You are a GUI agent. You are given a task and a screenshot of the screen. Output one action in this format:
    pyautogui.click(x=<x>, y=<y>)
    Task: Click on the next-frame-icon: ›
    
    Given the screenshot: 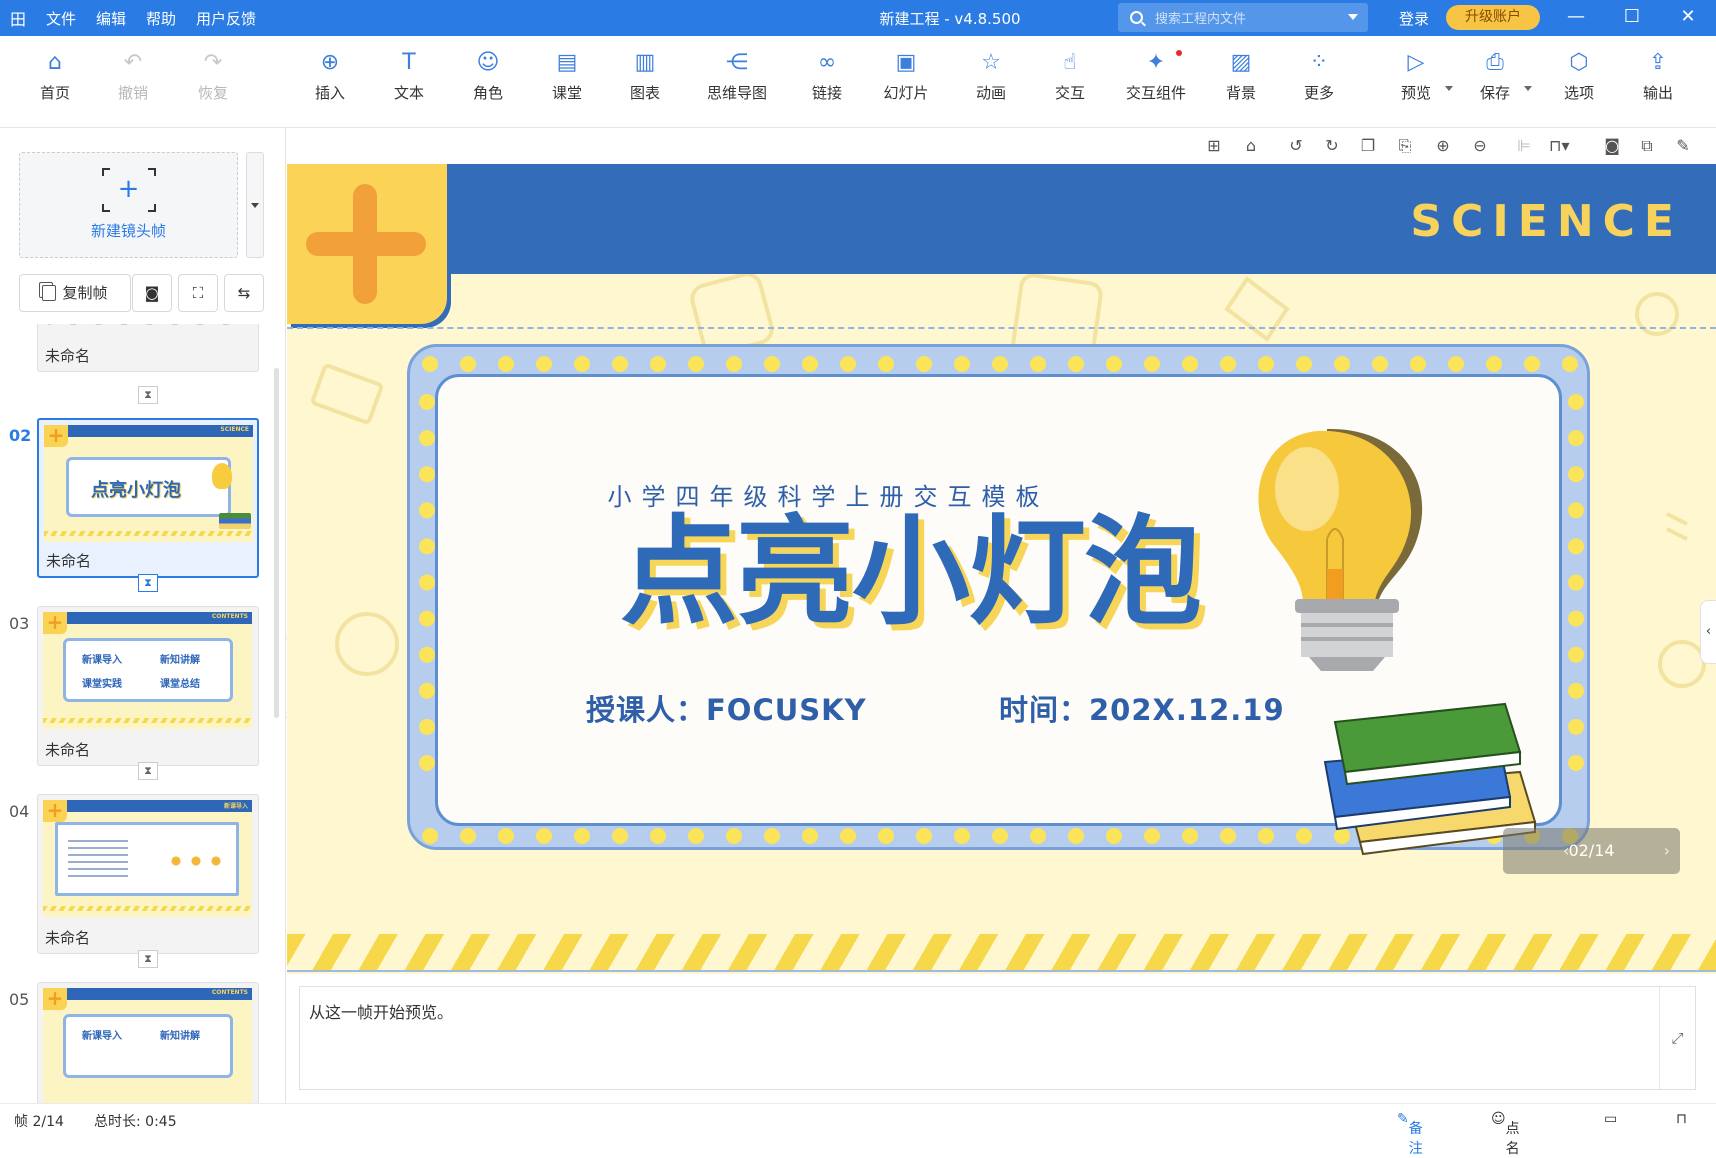 What is the action you would take?
    pyautogui.click(x=1667, y=851)
    